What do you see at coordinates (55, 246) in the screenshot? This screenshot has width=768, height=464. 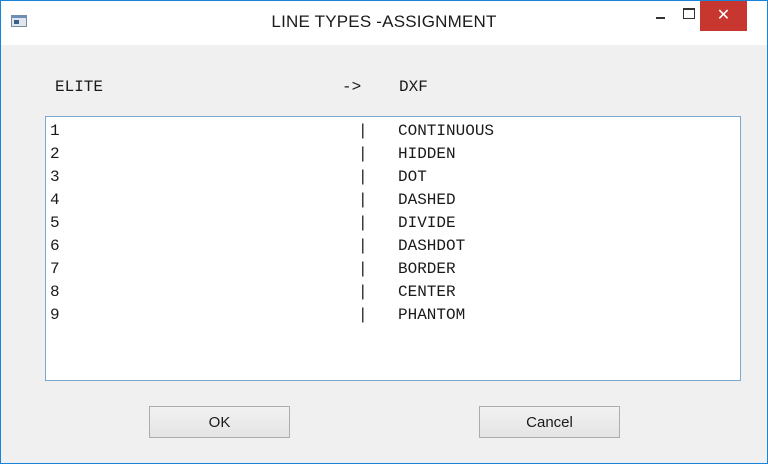 I see `elite-line-number: 6` at bounding box center [55, 246].